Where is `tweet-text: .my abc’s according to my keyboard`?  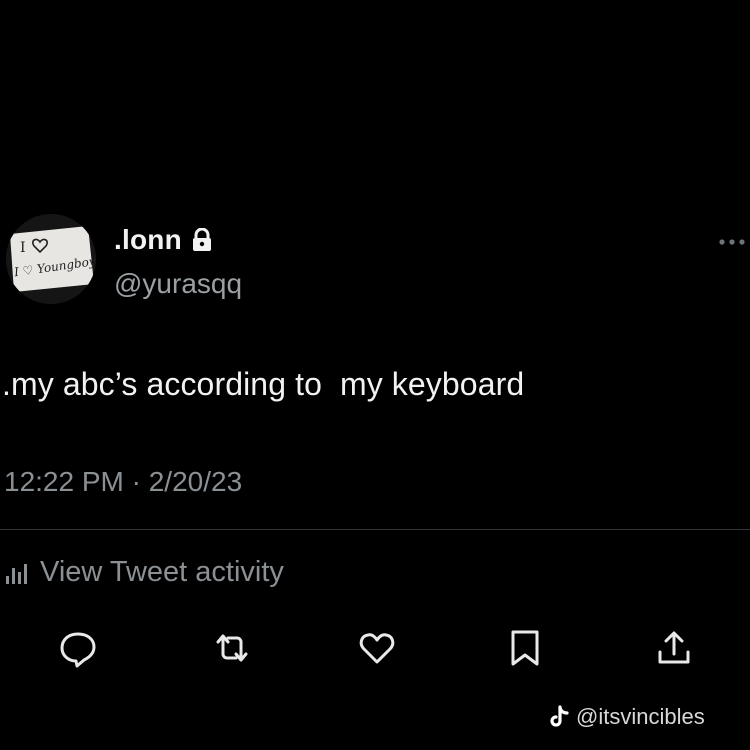 tweet-text: .my abc’s according to my keyboard is located at coordinates (263, 384).